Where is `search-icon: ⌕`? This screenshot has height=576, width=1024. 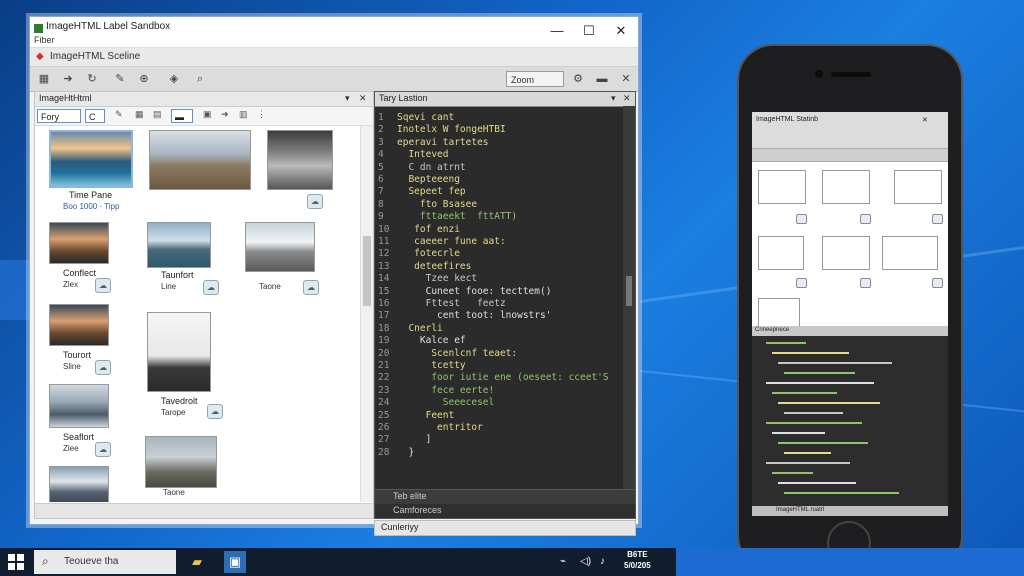 search-icon: ⌕ is located at coordinates (200, 79).